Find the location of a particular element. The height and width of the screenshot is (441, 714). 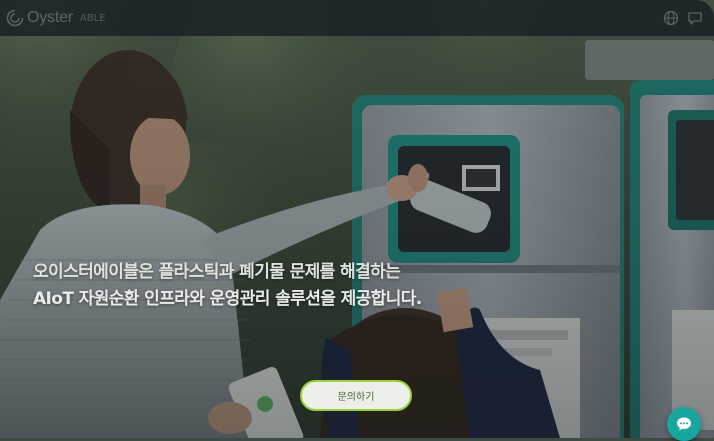

hero-headline-line-1: 오이스터에이블은 플라스틱과 폐기물 문제를 해결하는 is located at coordinates (217, 272).